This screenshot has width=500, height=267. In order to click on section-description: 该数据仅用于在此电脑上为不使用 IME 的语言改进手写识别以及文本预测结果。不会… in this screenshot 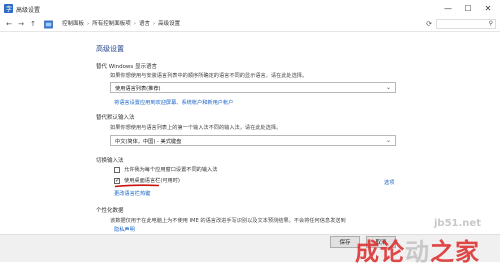, I will do `click(228, 221)`.